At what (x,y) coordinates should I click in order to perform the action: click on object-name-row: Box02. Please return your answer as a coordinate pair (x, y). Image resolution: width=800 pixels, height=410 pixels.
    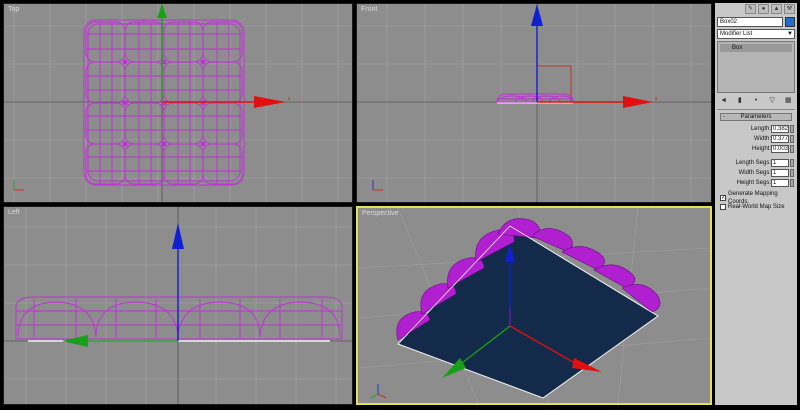
    Looking at the image, I should click on (756, 22).